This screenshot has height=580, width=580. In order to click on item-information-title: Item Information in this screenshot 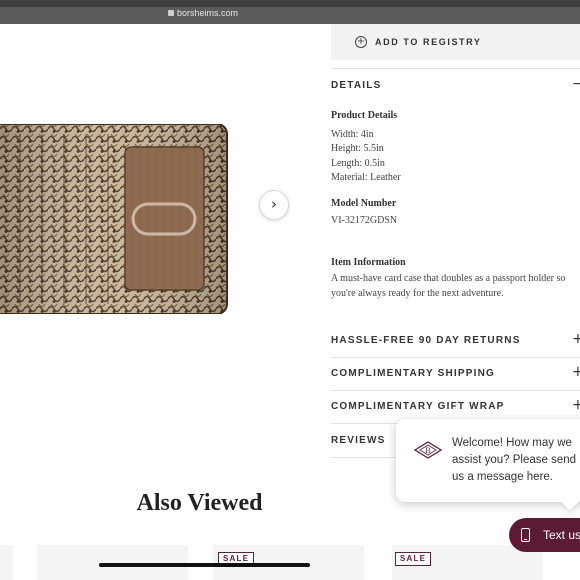, I will do `click(368, 262)`.